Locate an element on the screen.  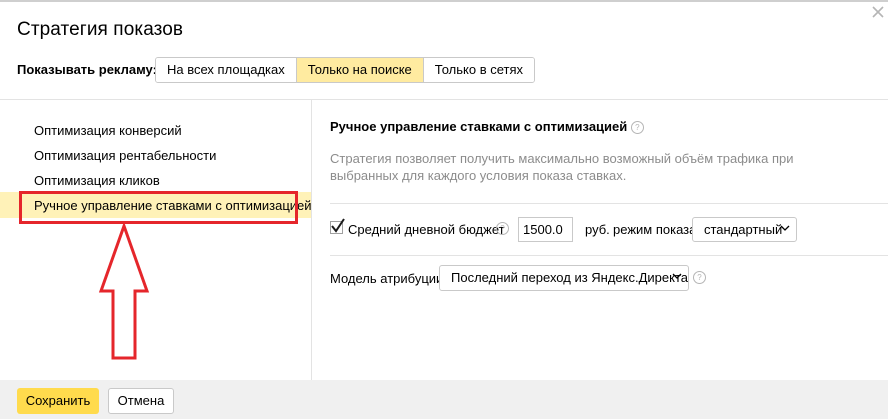
save-button: Сохранить is located at coordinates (58, 401).